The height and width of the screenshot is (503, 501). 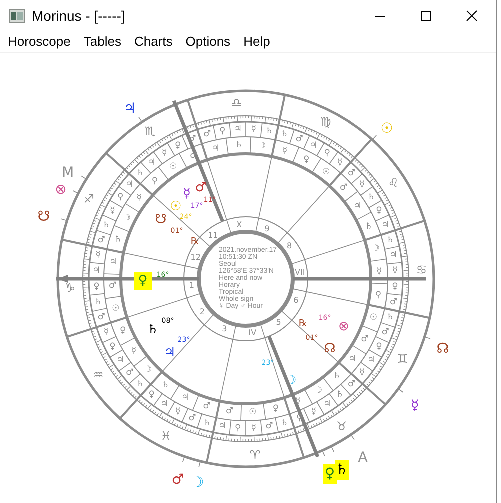 I want to click on maximize-icon, so click(x=426, y=16).